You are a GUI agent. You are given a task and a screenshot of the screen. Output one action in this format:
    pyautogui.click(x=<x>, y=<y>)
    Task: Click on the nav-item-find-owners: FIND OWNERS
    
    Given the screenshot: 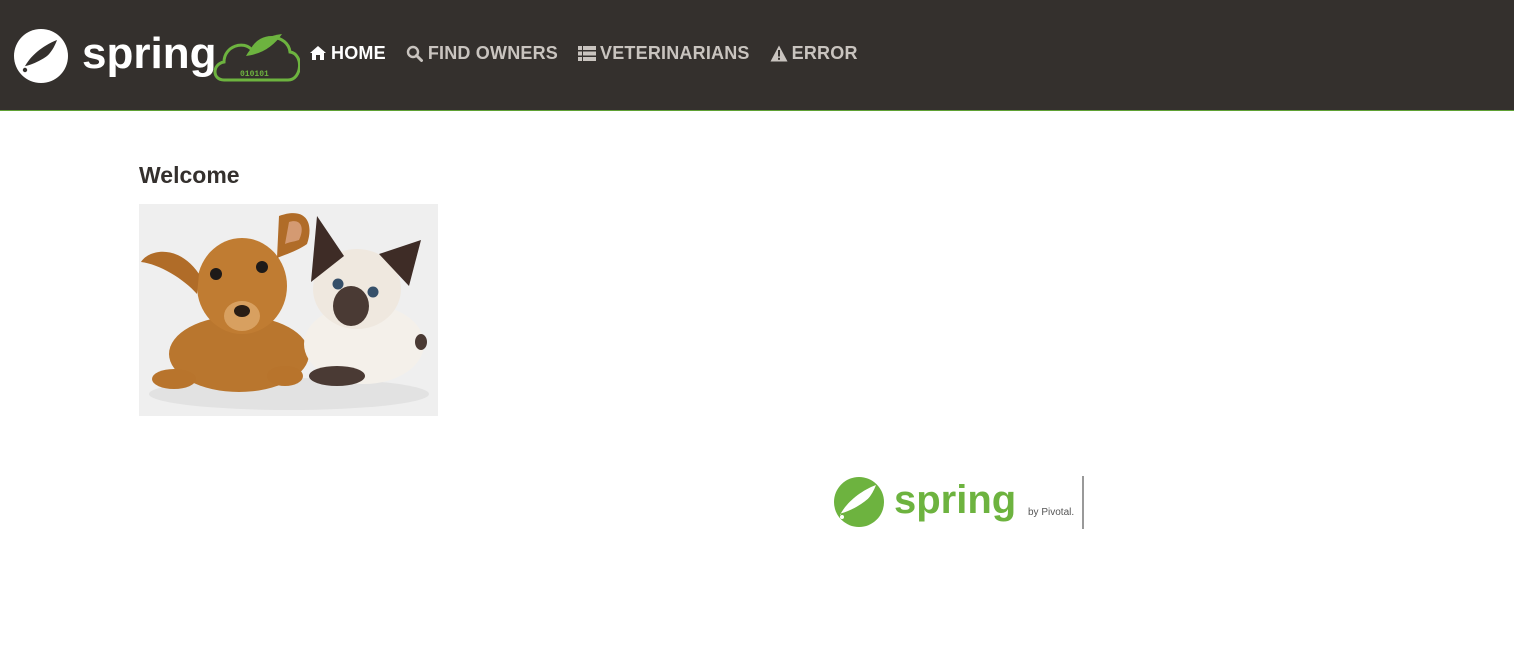 What is the action you would take?
    pyautogui.click(x=482, y=53)
    